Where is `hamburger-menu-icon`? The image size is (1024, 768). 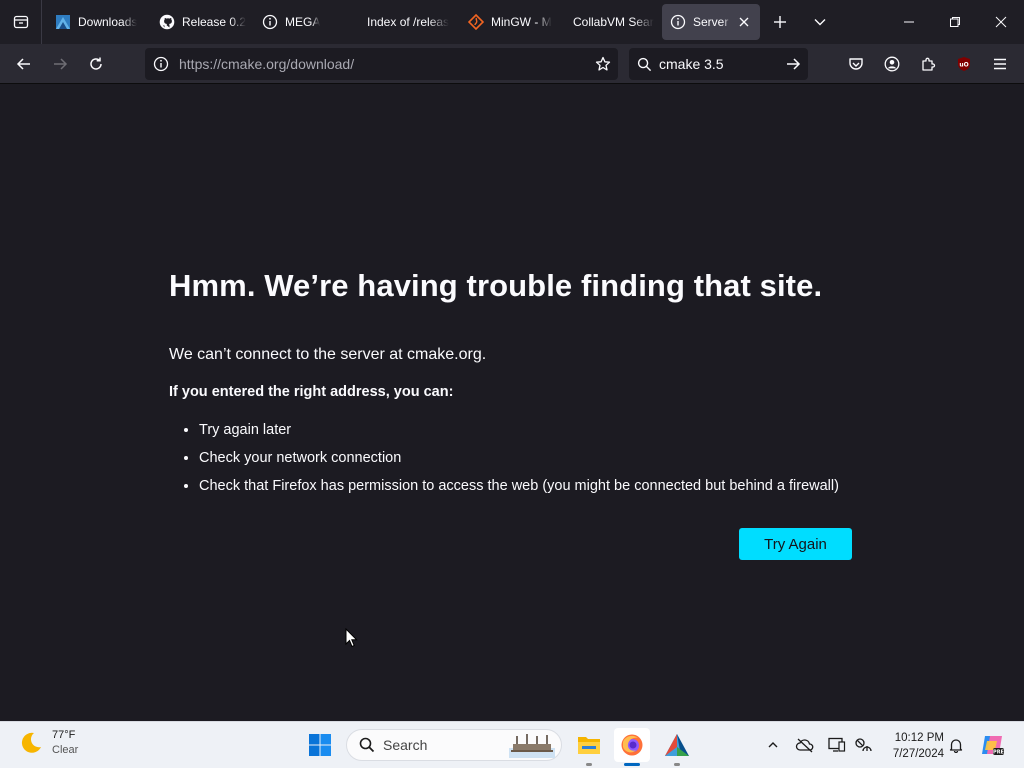
hamburger-menu-icon is located at coordinates (1000, 64).